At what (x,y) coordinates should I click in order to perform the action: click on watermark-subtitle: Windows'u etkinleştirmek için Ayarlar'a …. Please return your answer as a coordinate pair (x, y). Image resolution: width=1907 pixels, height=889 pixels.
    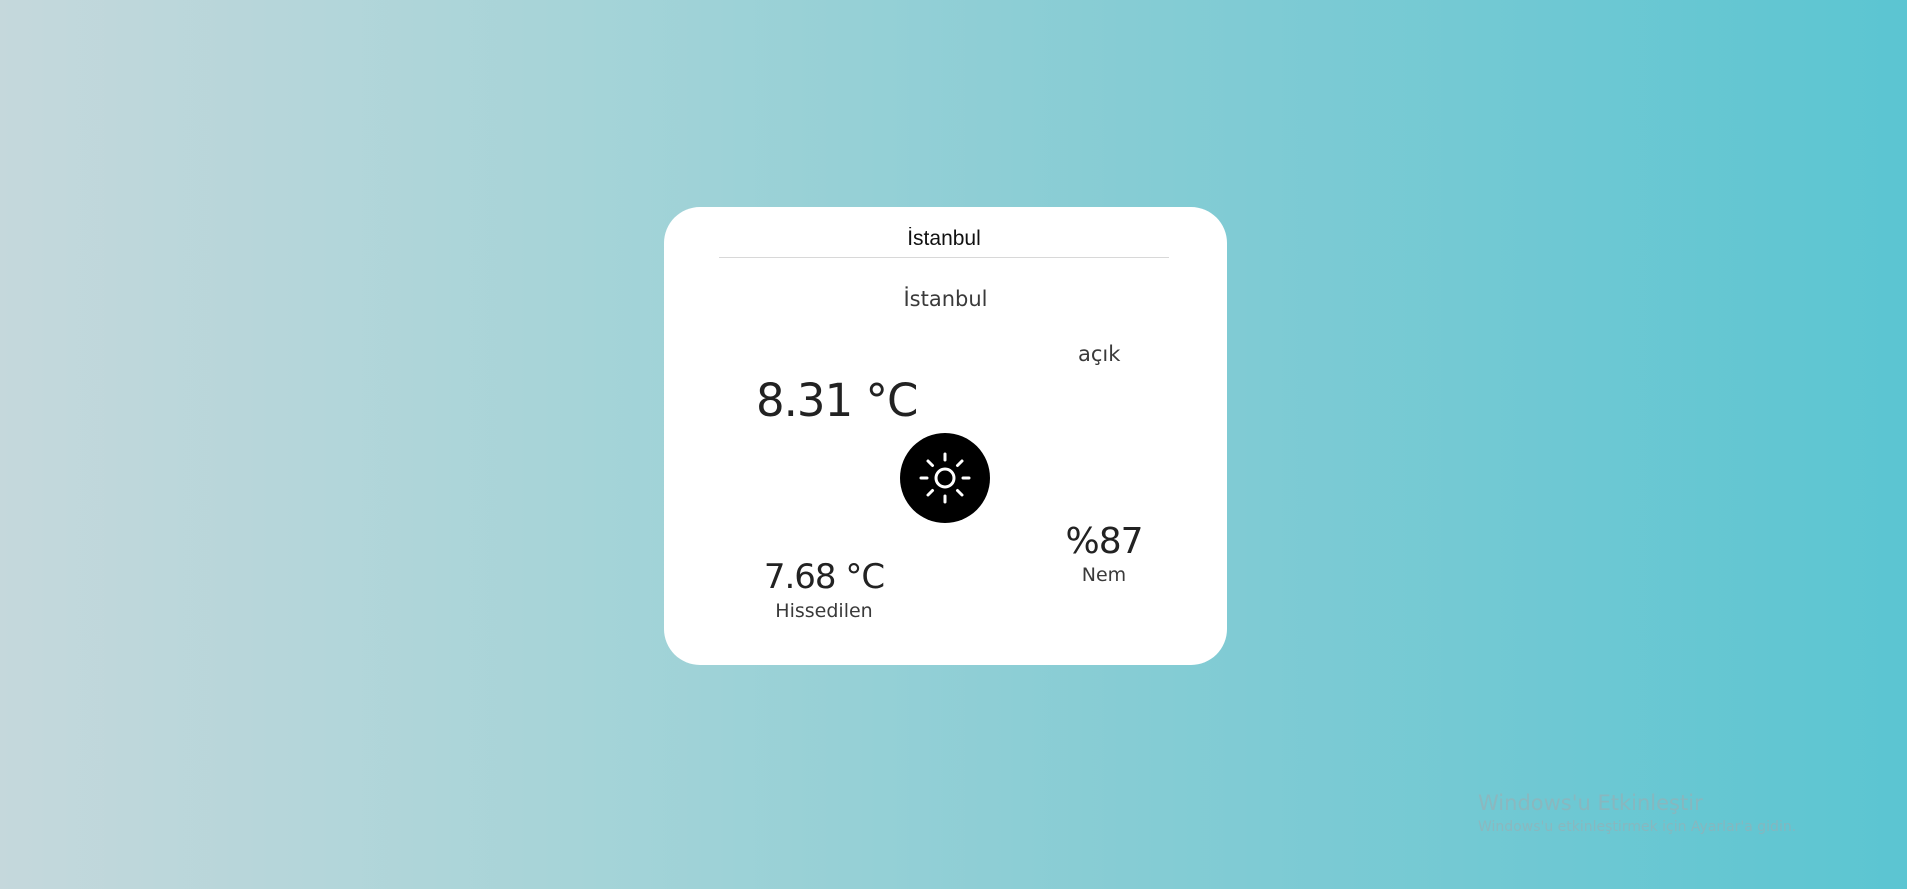
    Looking at the image, I should click on (1637, 827).